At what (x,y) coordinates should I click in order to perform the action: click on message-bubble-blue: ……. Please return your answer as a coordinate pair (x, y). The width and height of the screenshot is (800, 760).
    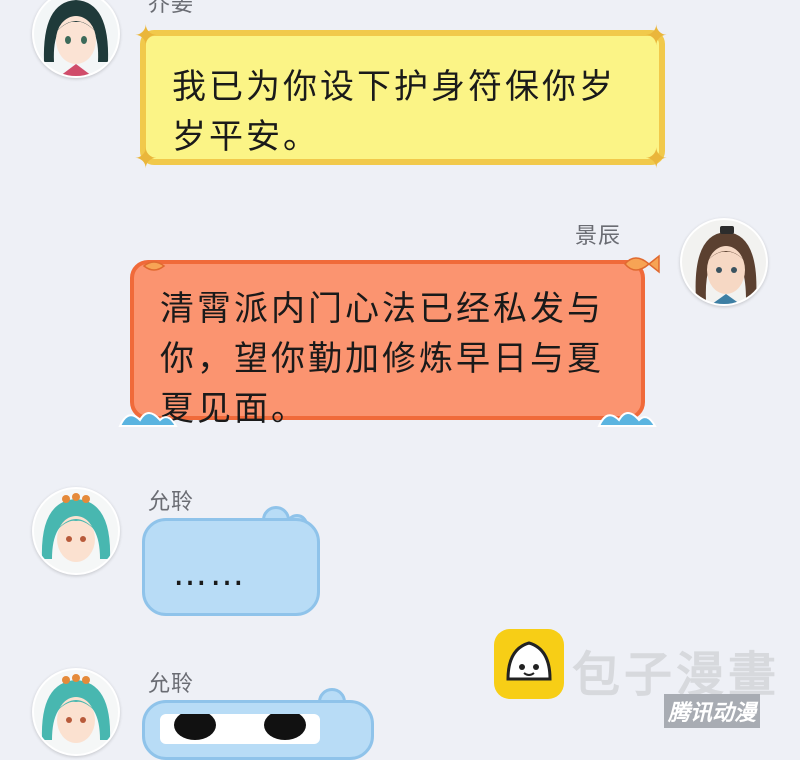
    Looking at the image, I should click on (231, 567).